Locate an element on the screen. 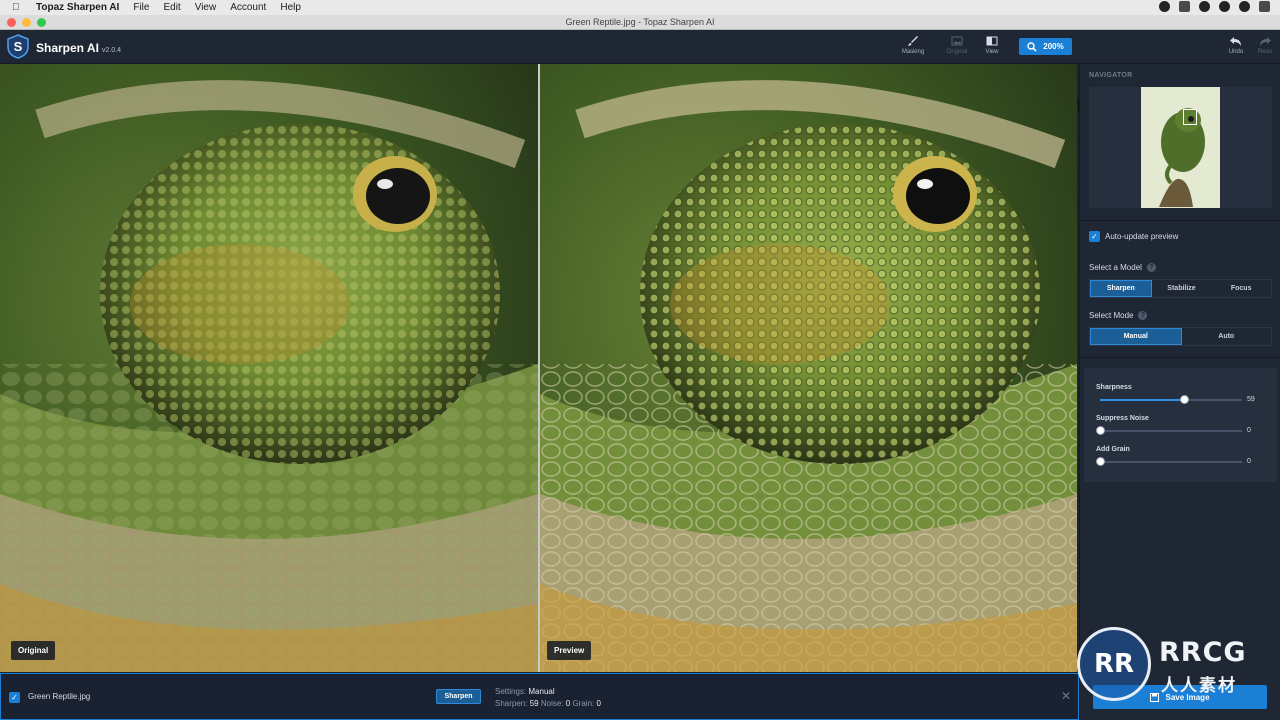  watermark-logo-icon: RR is located at coordinates (1114, 664).